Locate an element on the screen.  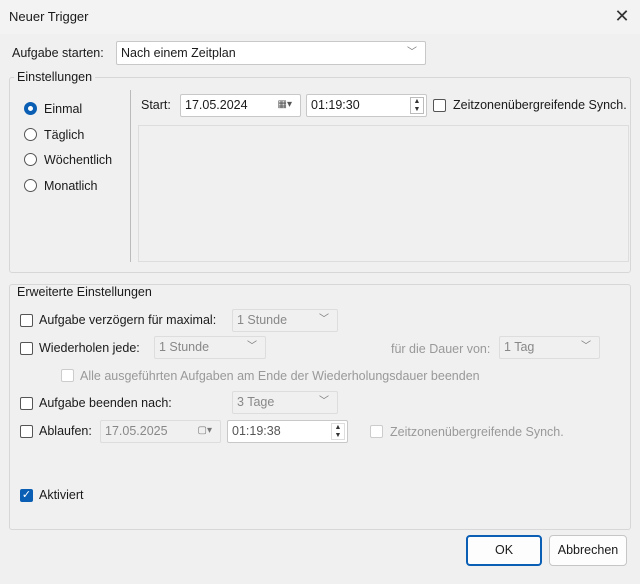
repeat-label: Wiederholen jede: is located at coordinates (89, 348).